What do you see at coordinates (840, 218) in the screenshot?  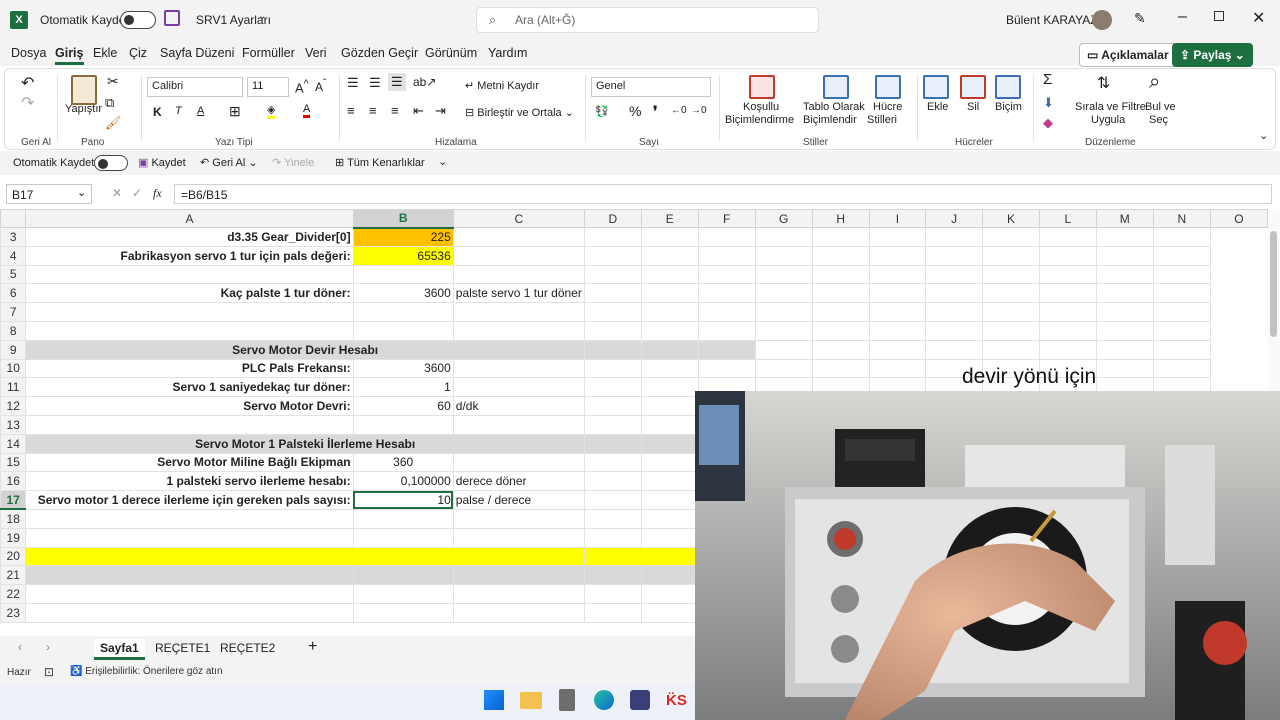 I see `column-header-h: H` at bounding box center [840, 218].